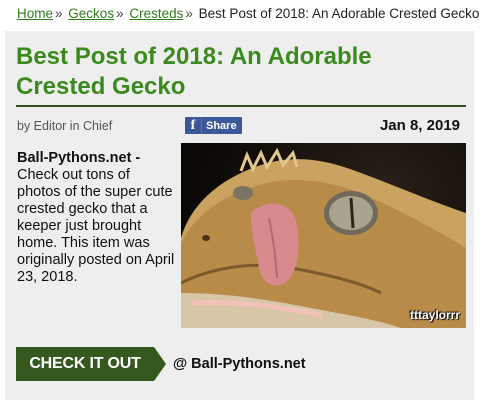 The image size is (485, 412). What do you see at coordinates (85, 364) in the screenshot?
I see `check-it-out-label: CHECK IT OUT` at bounding box center [85, 364].